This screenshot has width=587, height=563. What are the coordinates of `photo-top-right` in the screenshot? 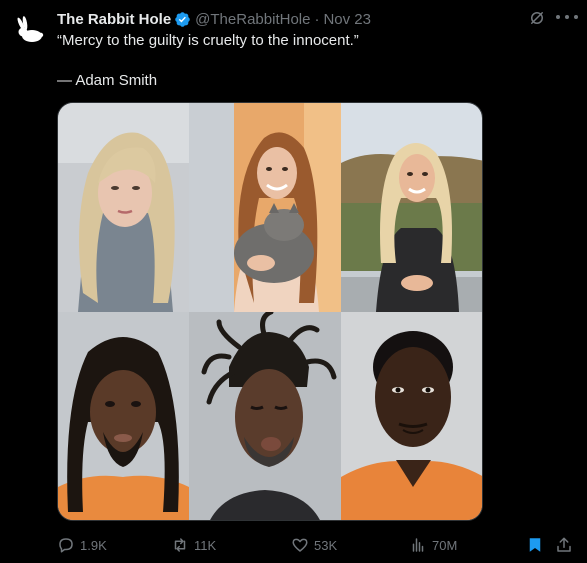 It's located at (412, 207).